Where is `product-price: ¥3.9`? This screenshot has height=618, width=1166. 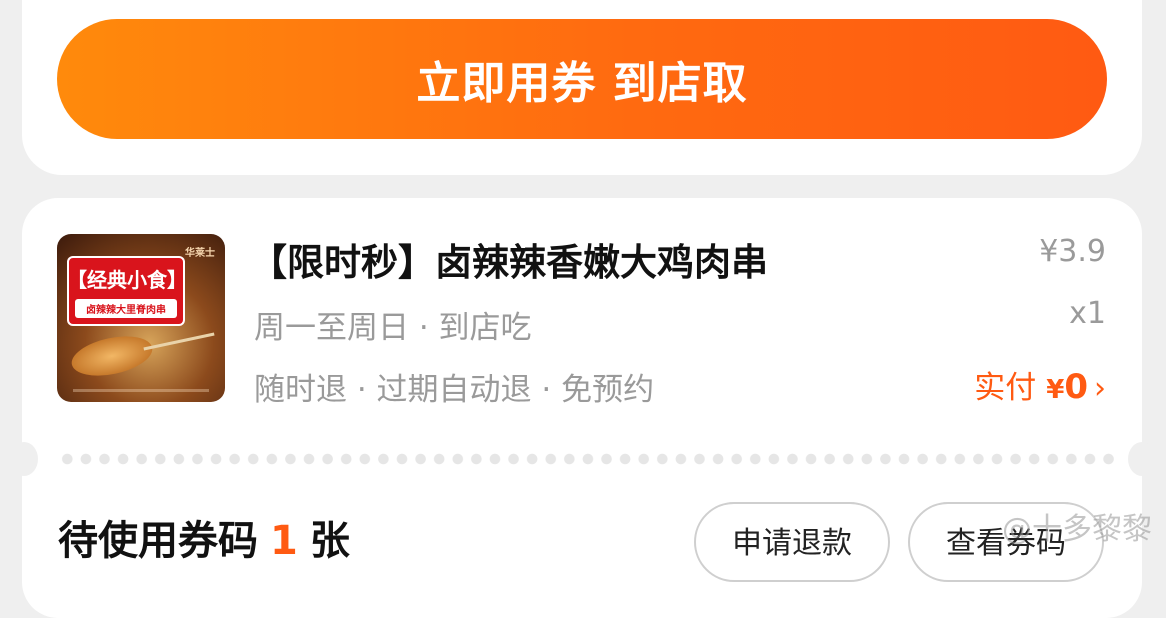
product-price: ¥3.9 is located at coordinates (1072, 251).